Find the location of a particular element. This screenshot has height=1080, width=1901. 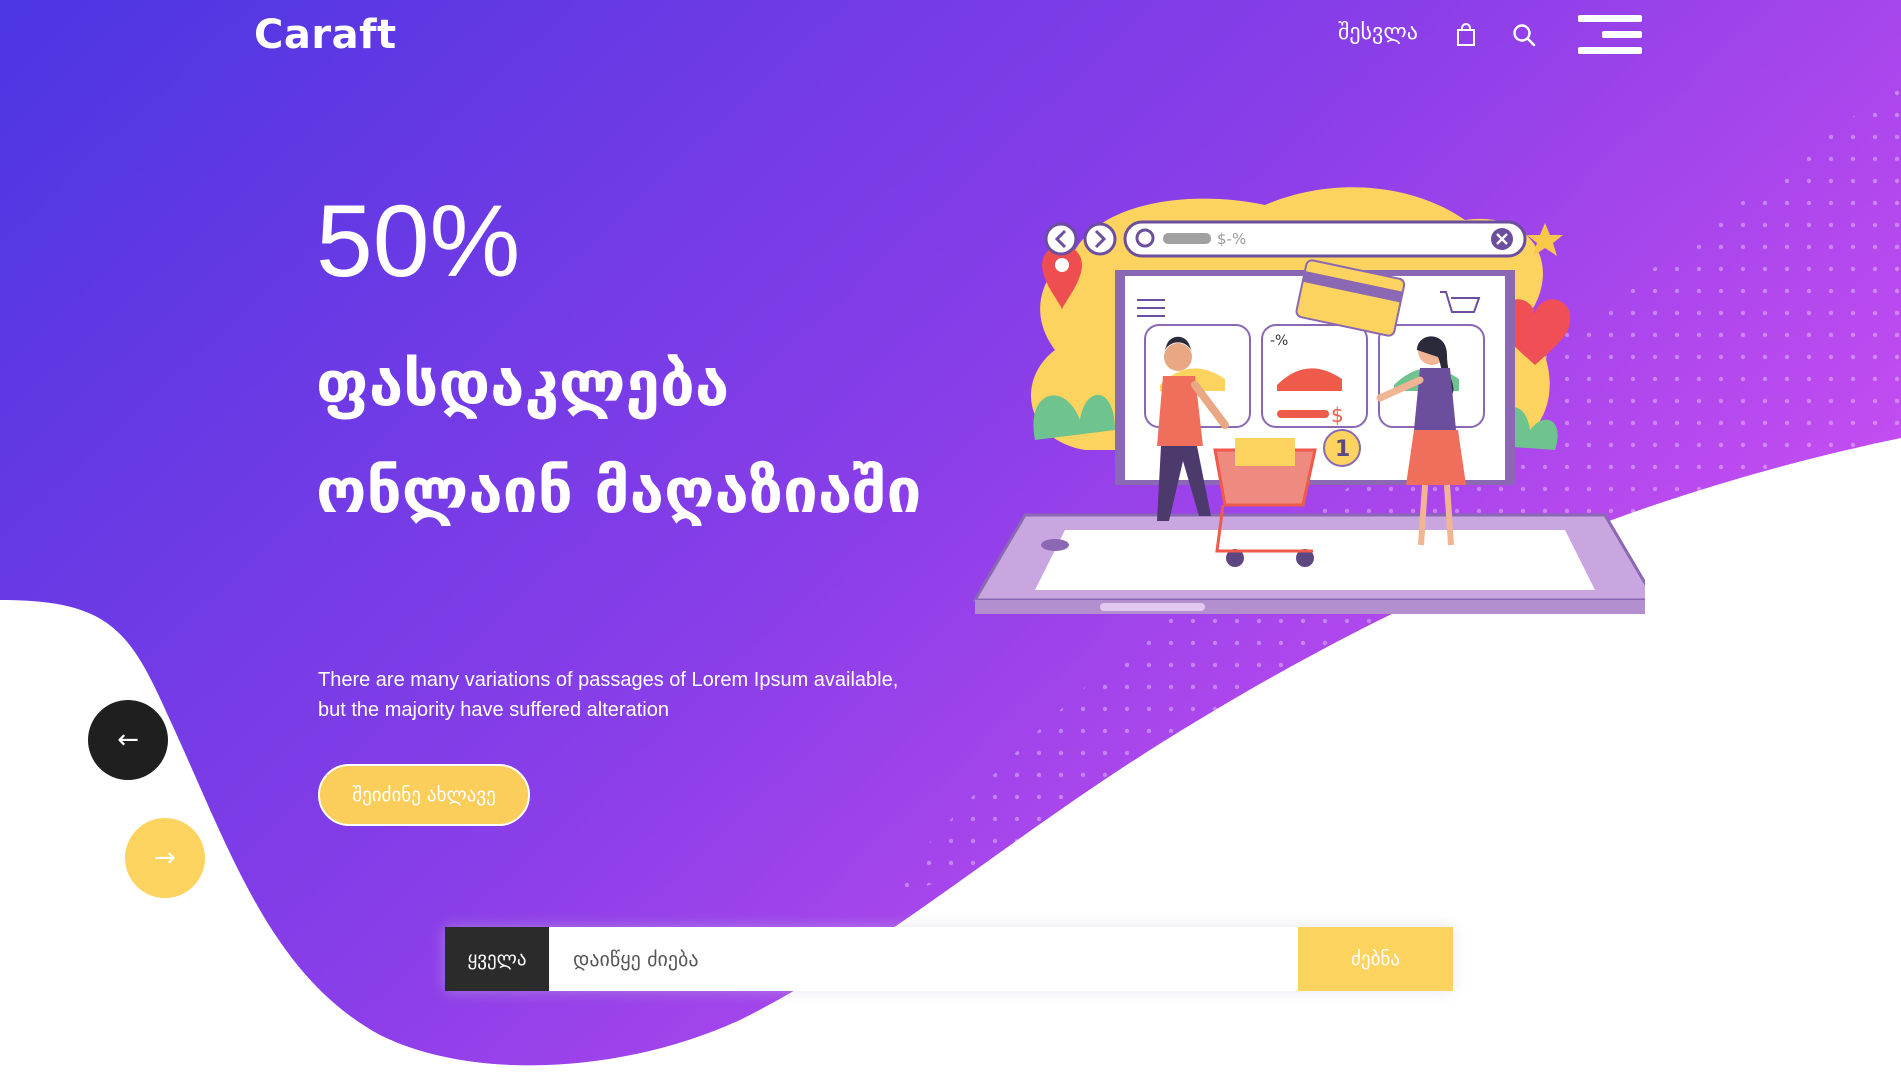

shopping-bag-icon is located at coordinates (1466, 35).